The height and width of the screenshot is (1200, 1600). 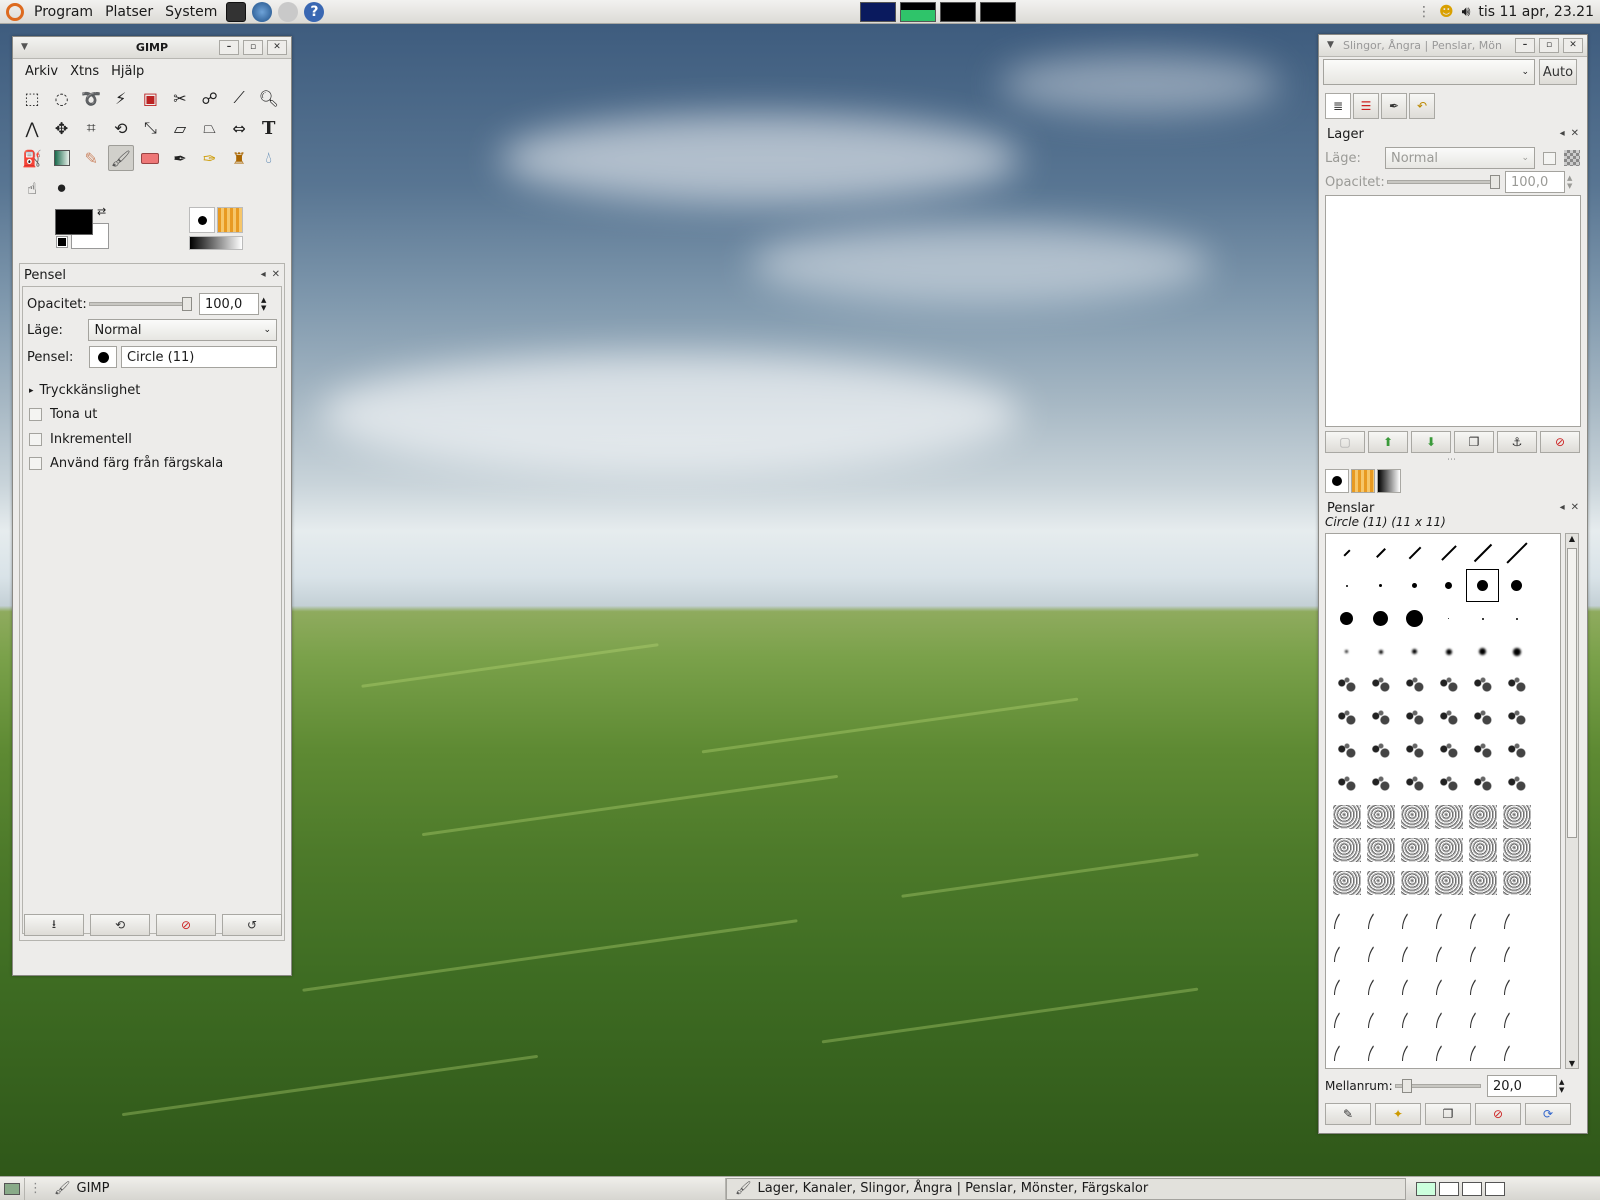 I want to click on incremental-checkbox-row: Inkrementell, so click(x=80, y=439).